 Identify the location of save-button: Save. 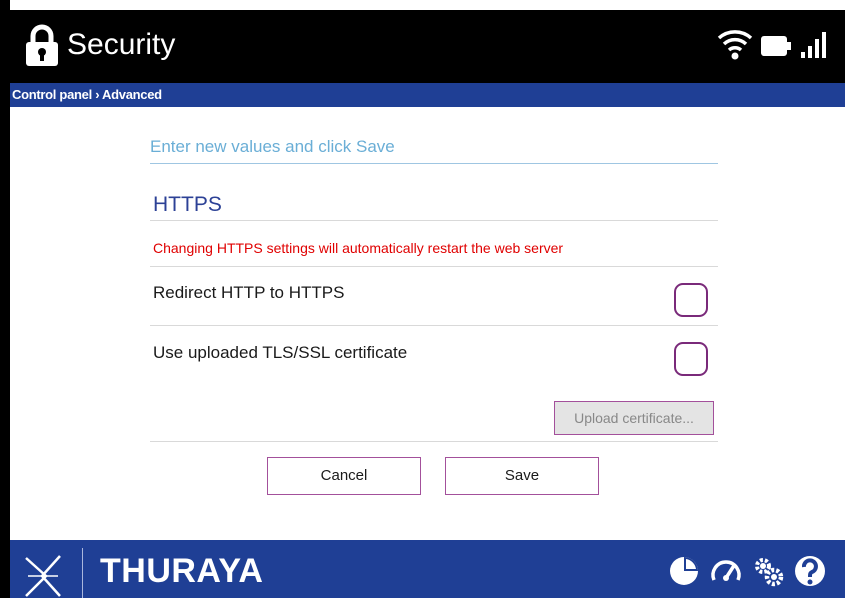
(522, 476).